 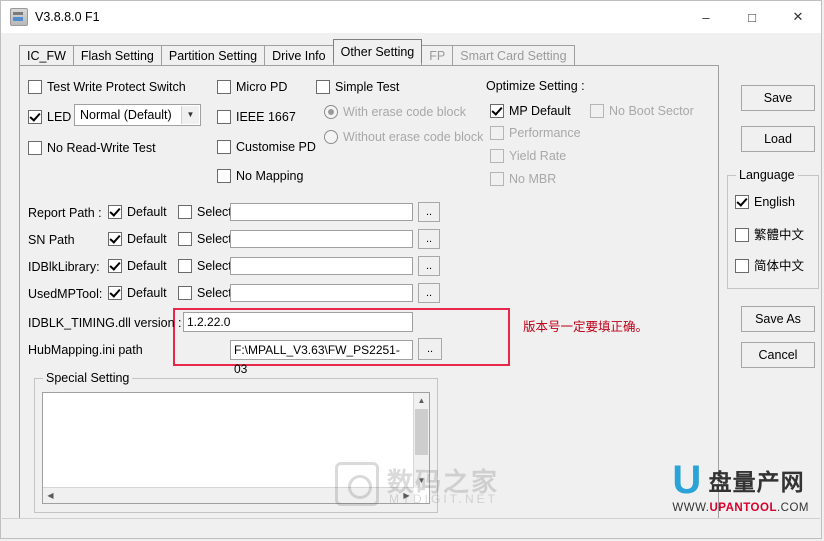 I want to click on idblklibrary-input, so click(x=321, y=266).